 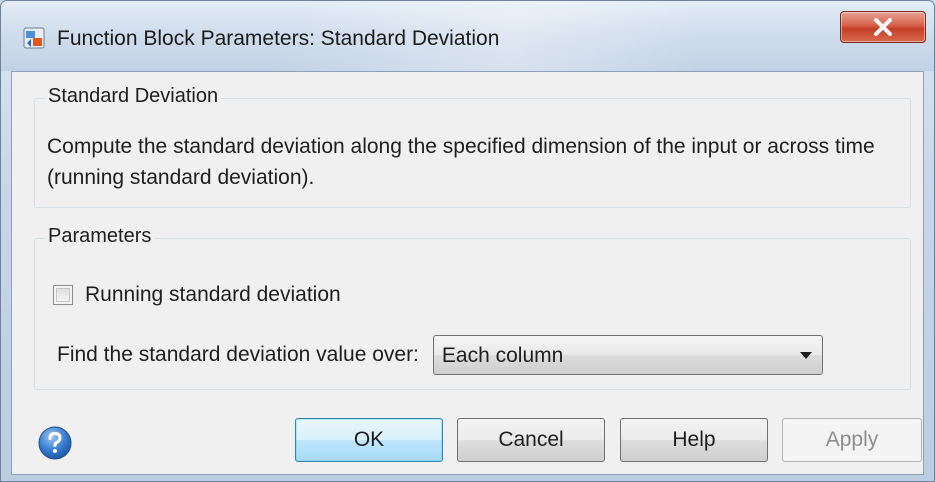 What do you see at coordinates (213, 295) in the screenshot?
I see `running-stddev-label: Running standard deviation` at bounding box center [213, 295].